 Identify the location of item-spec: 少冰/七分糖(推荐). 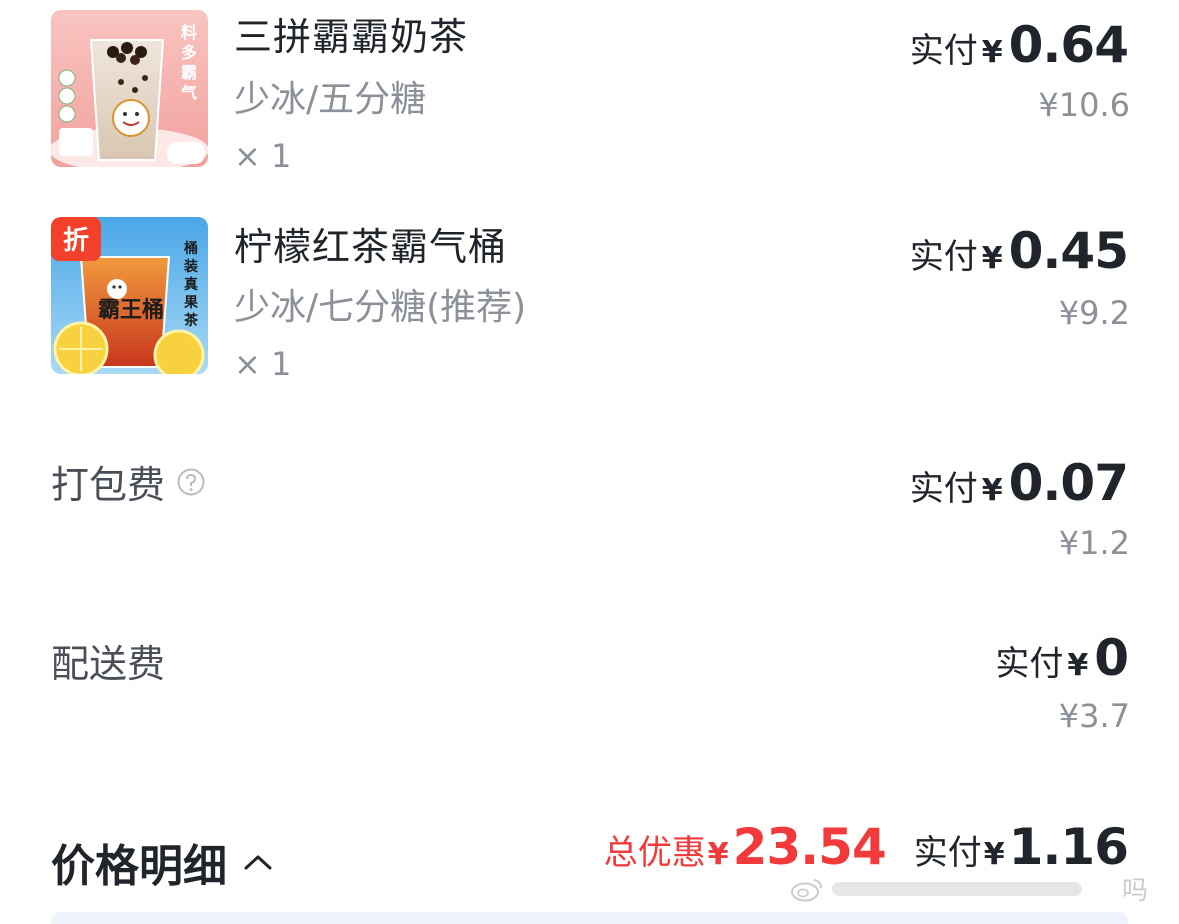
(380, 307).